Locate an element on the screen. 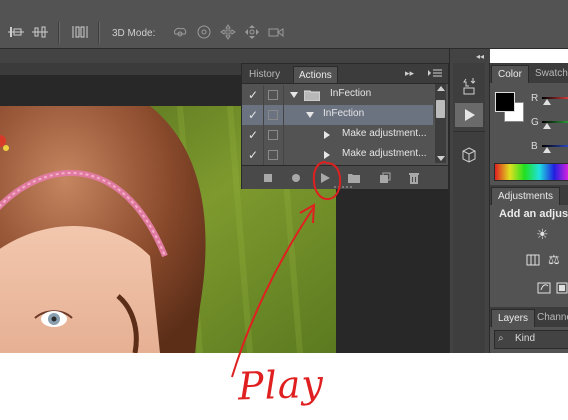 This screenshot has height=420, width=568. red-slider-handle is located at coordinates (547, 102).